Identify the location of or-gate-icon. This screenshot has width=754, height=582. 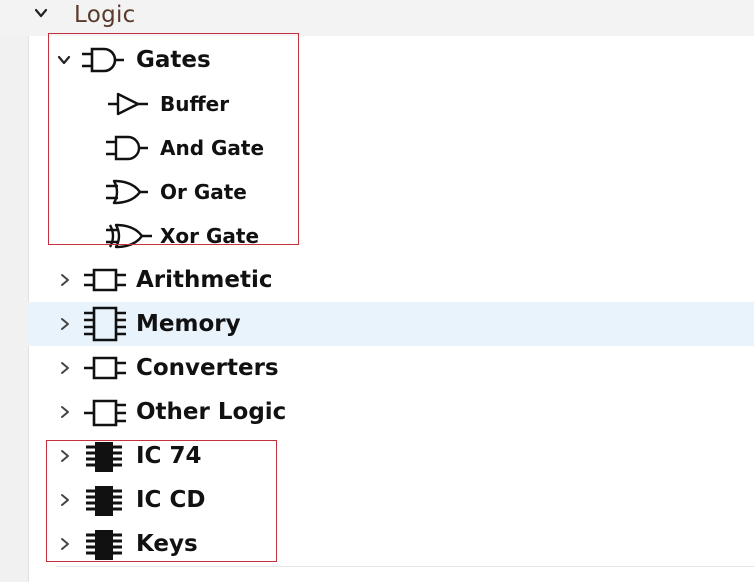
(127, 192).